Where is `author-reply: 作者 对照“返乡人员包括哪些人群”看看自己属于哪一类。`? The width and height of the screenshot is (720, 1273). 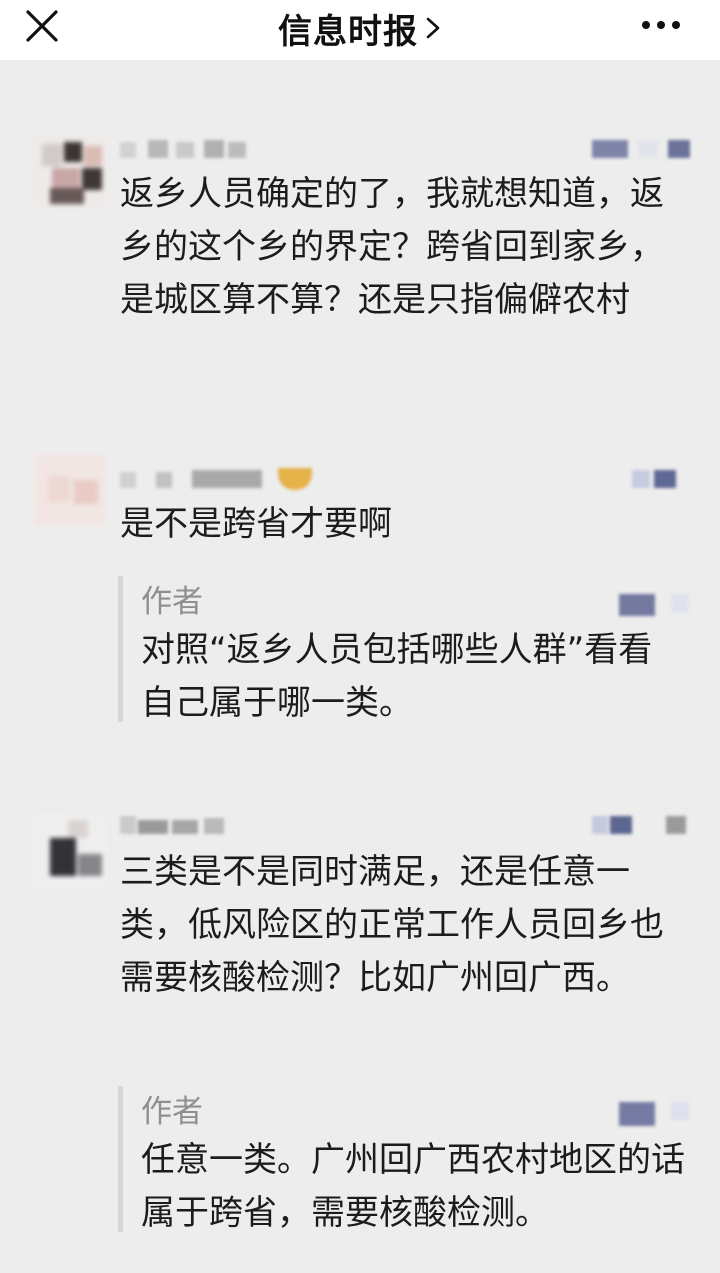
author-reply: 作者 对照“返乡人员包括哪些人群”看看自己属于哪一类。 is located at coordinates (410, 649).